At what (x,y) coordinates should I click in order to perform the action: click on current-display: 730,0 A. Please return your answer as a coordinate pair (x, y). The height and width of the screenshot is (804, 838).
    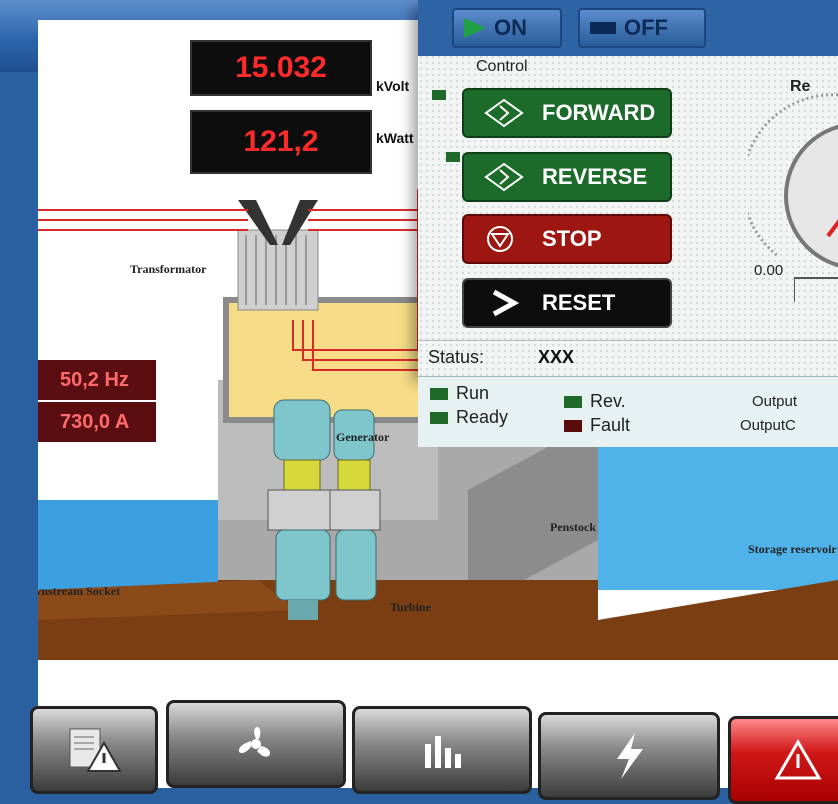
    Looking at the image, I should click on (97, 422).